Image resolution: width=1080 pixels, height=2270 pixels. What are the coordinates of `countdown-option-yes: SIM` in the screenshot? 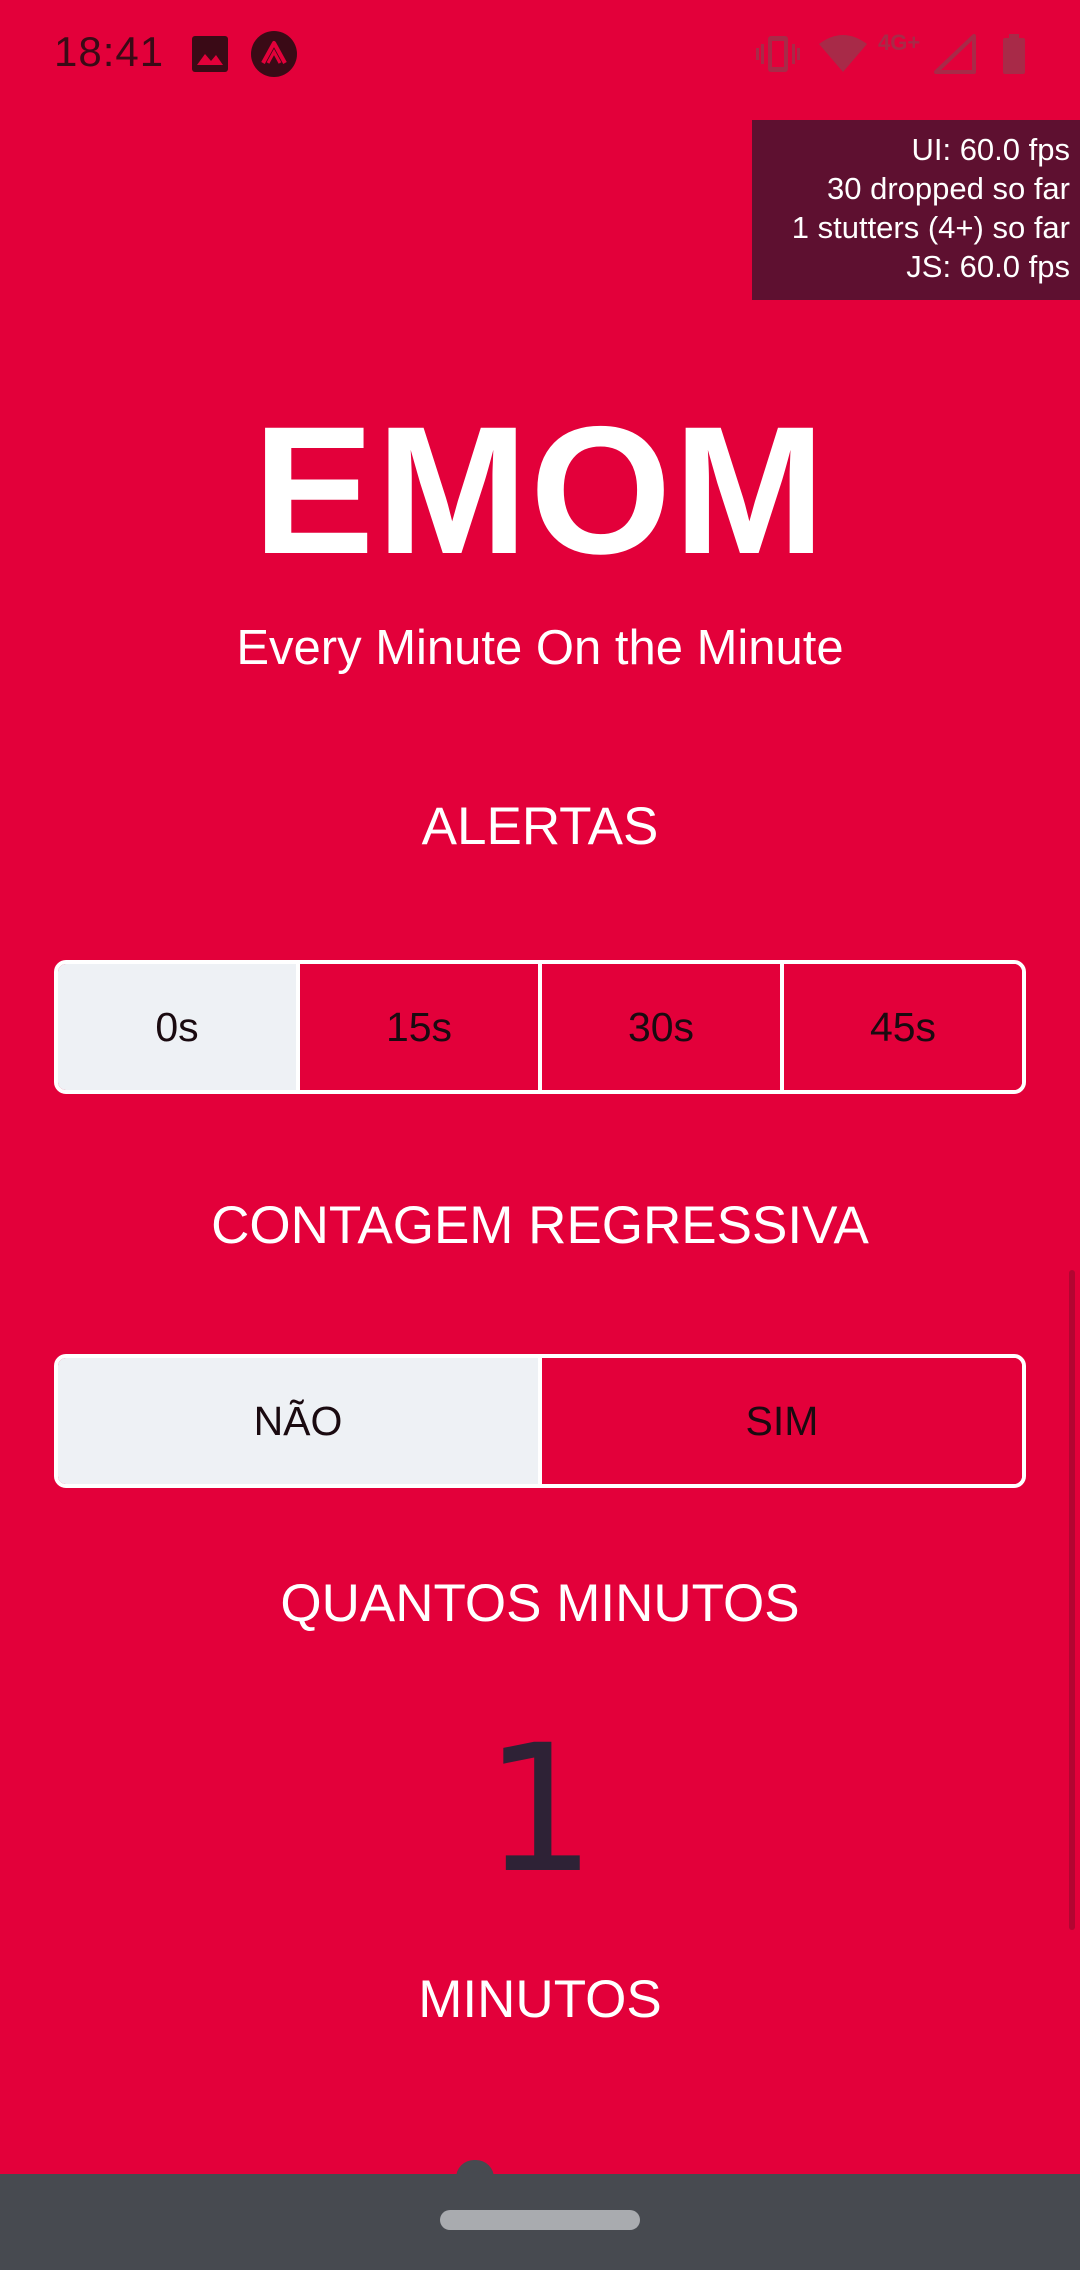 It's located at (780, 1421).